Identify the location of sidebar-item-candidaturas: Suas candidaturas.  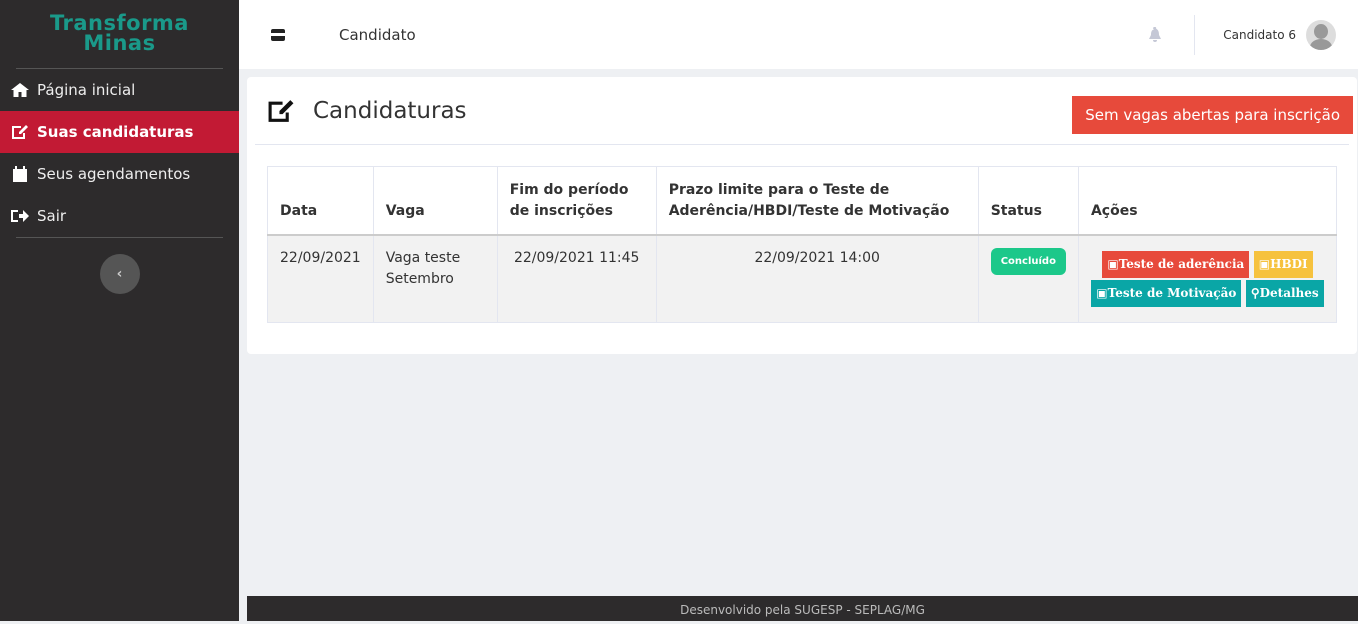
(119, 132).